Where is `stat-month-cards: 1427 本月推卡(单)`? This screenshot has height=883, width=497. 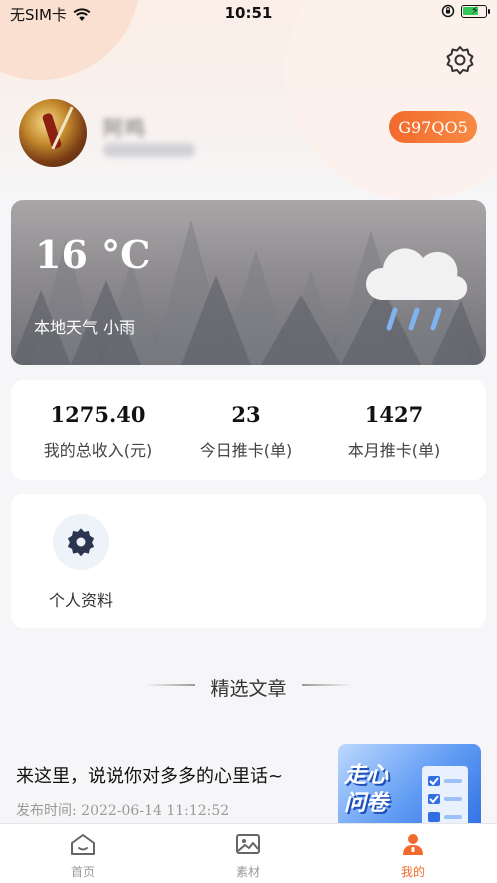 stat-month-cards: 1427 本月推卡(单) is located at coordinates (394, 420).